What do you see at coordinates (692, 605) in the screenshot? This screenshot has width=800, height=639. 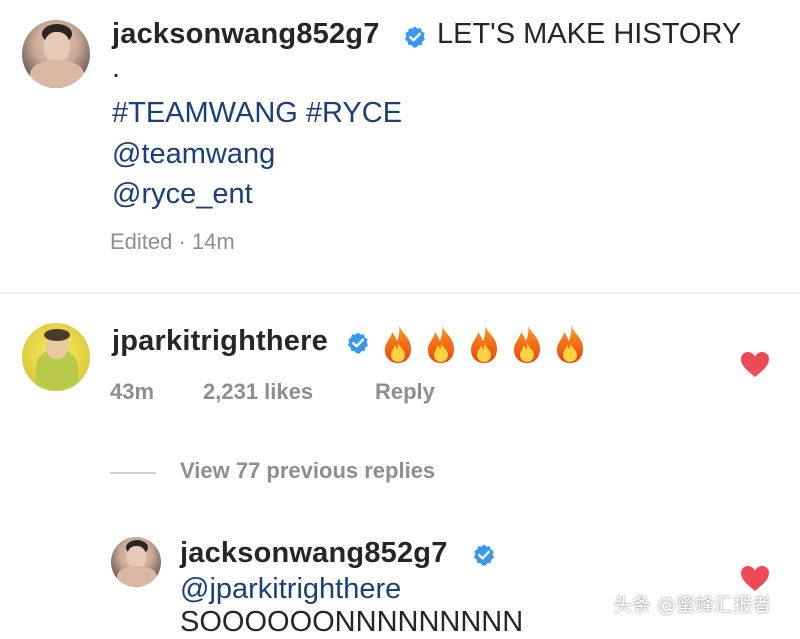 I see `watermark-text: 头条 @蜜蜂汇报者` at bounding box center [692, 605].